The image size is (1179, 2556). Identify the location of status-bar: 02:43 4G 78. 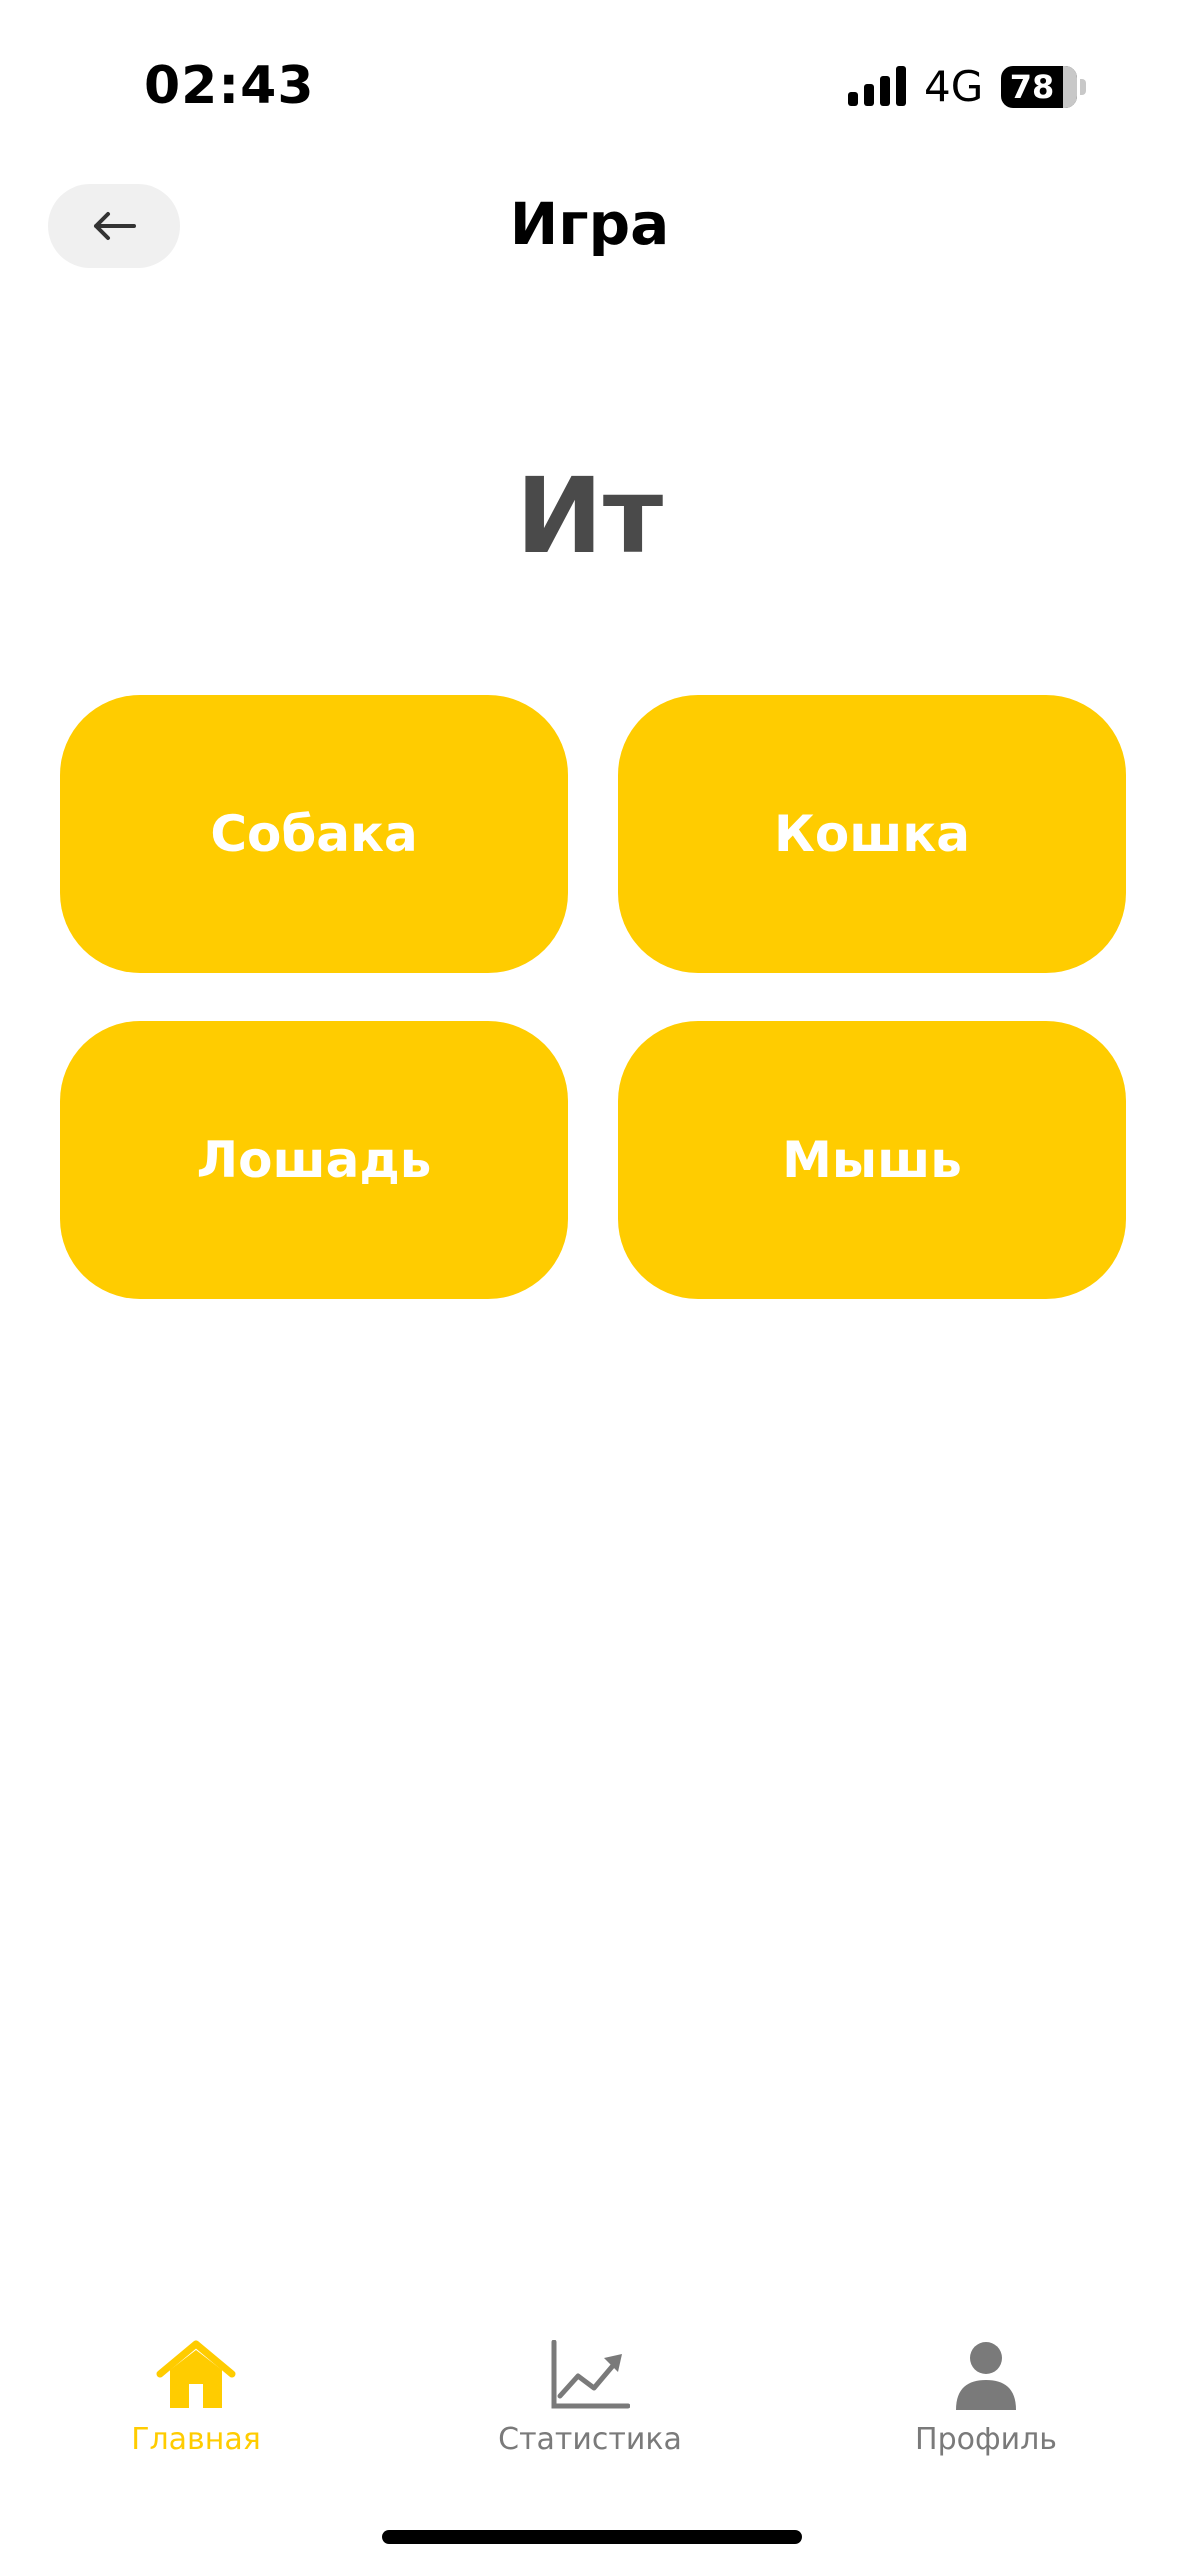
(589, 75).